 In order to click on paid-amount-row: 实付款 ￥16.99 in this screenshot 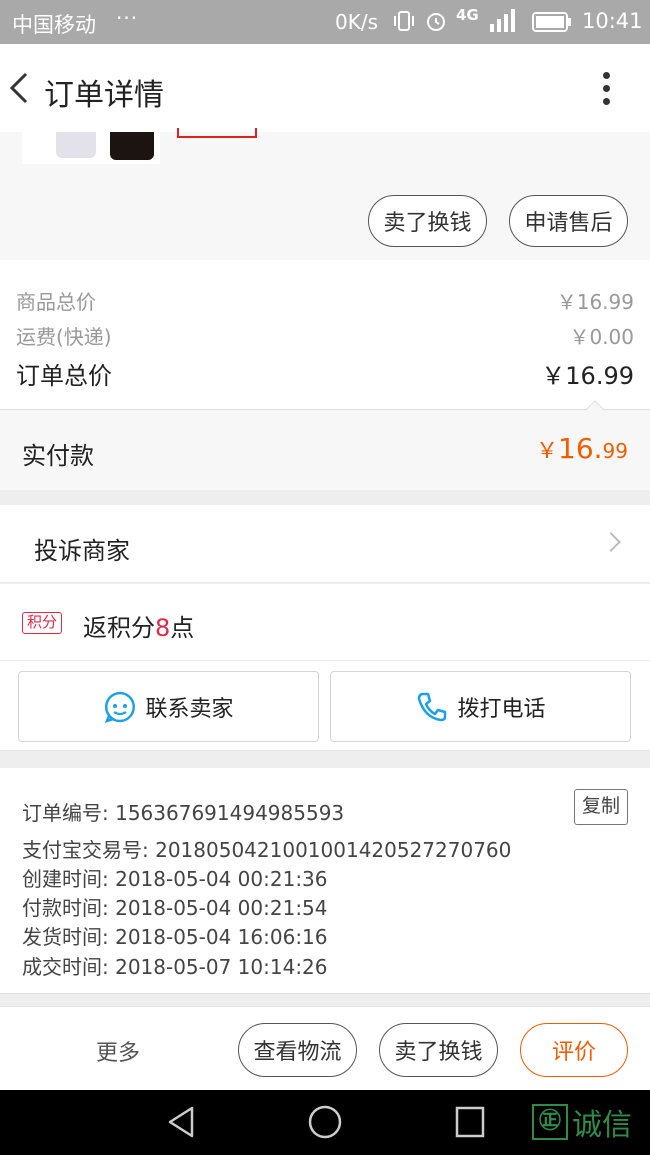, I will do `click(325, 445)`.